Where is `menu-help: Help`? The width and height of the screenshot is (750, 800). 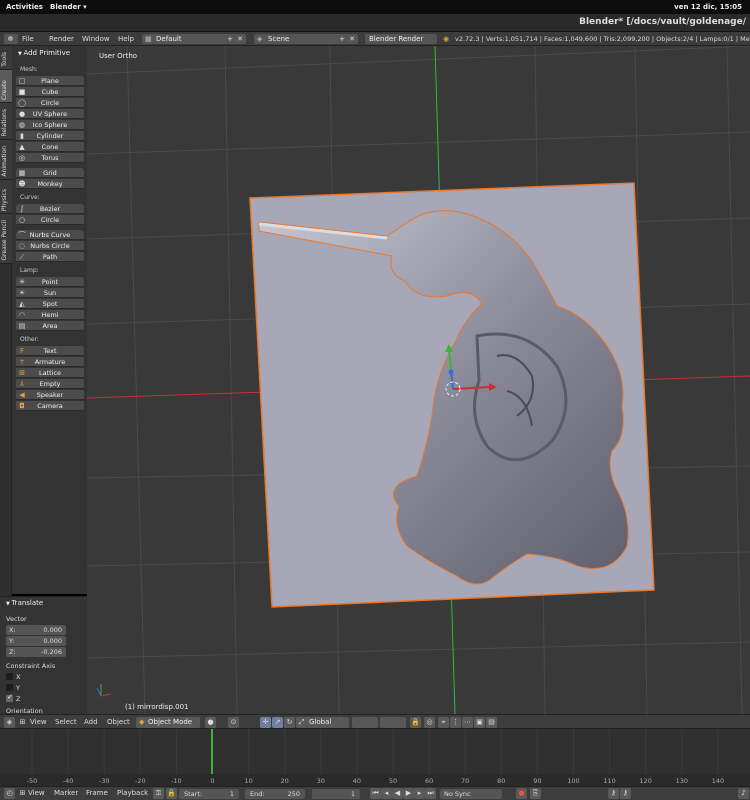
menu-help: Help is located at coordinates (126, 39).